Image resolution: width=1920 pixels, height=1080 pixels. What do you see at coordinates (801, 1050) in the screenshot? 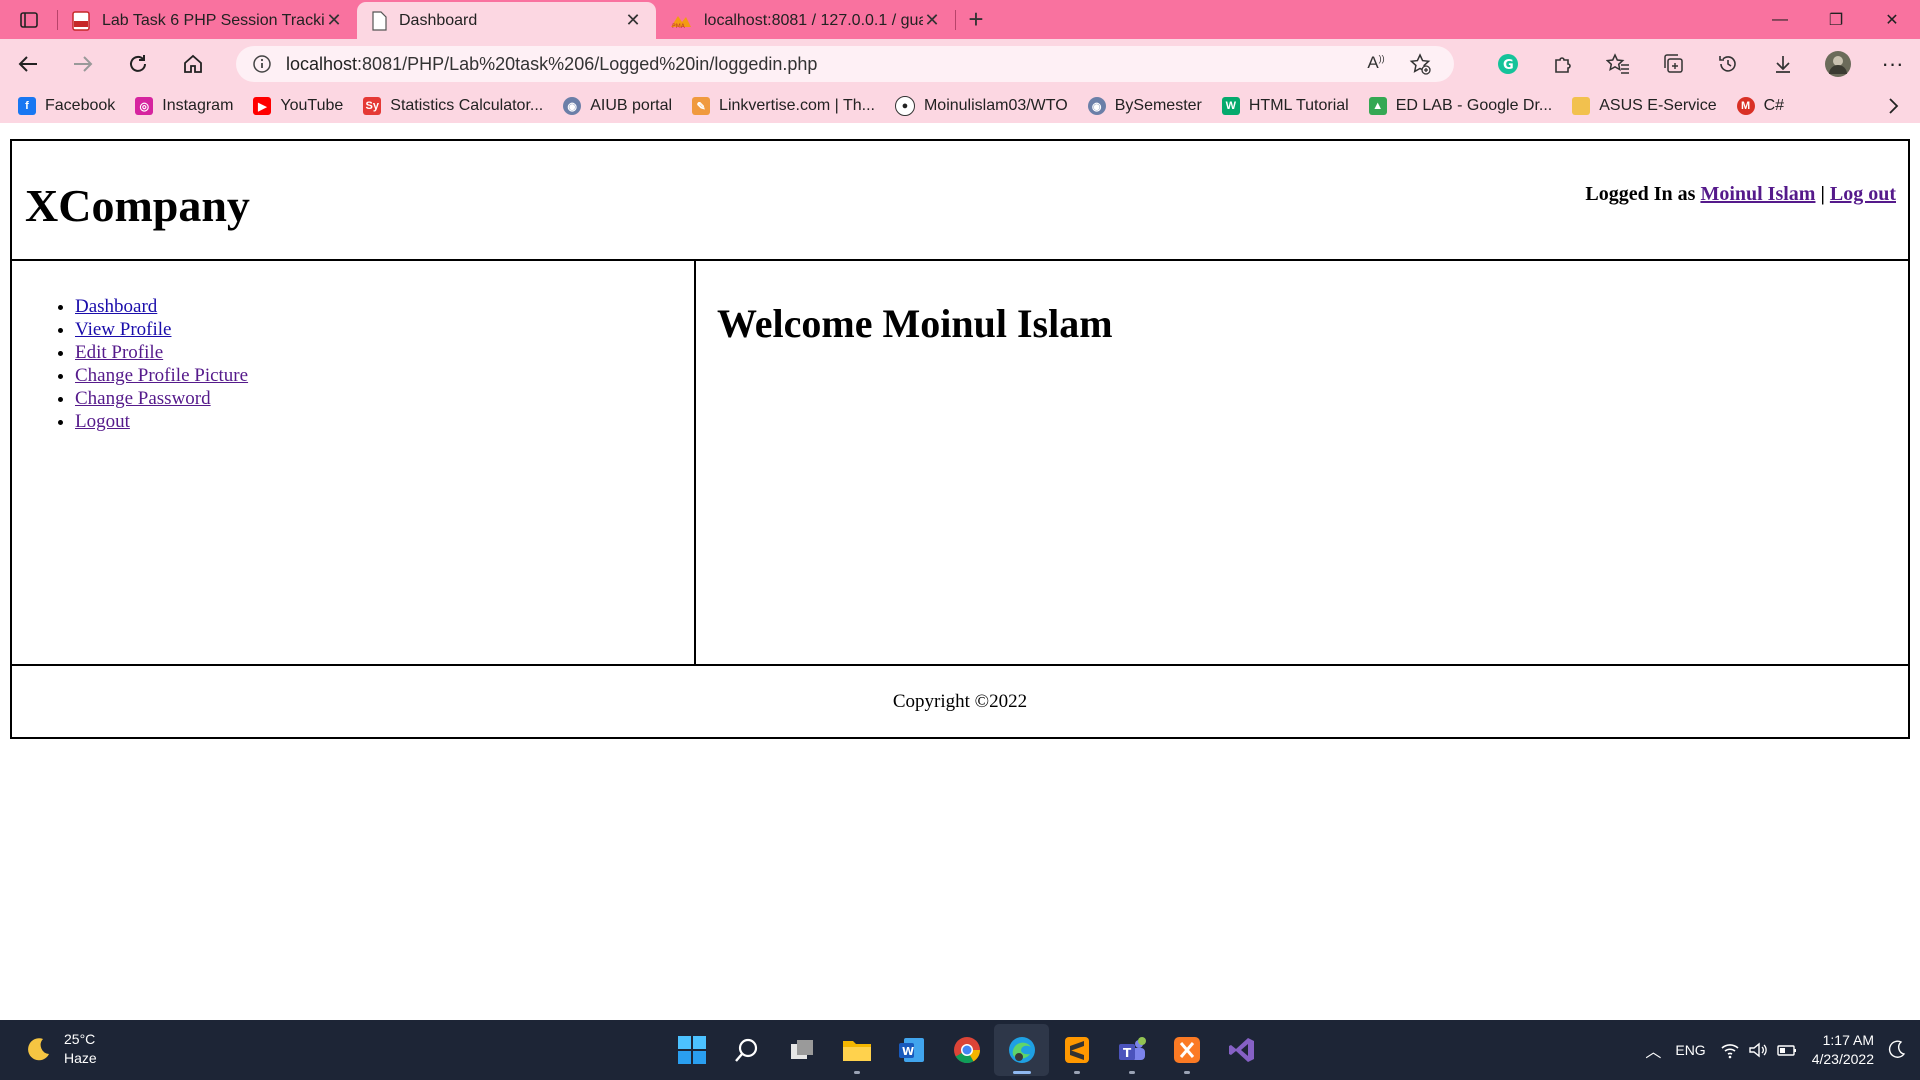
I see `task-view-button` at bounding box center [801, 1050].